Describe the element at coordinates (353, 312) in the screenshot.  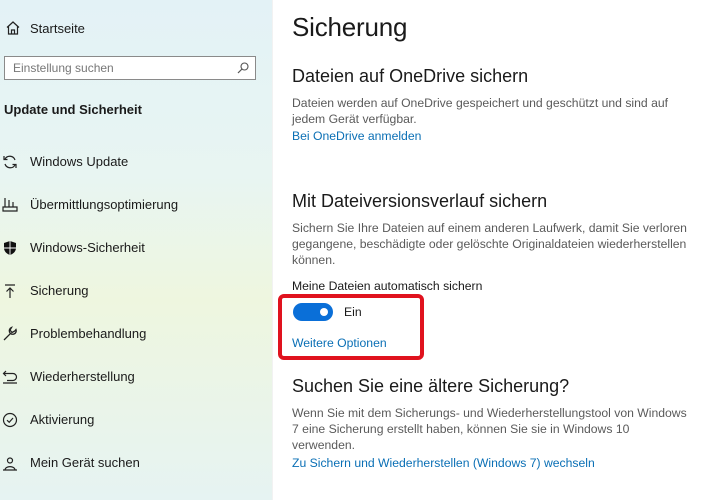
I see `toggle-state-label: Ein` at that location.